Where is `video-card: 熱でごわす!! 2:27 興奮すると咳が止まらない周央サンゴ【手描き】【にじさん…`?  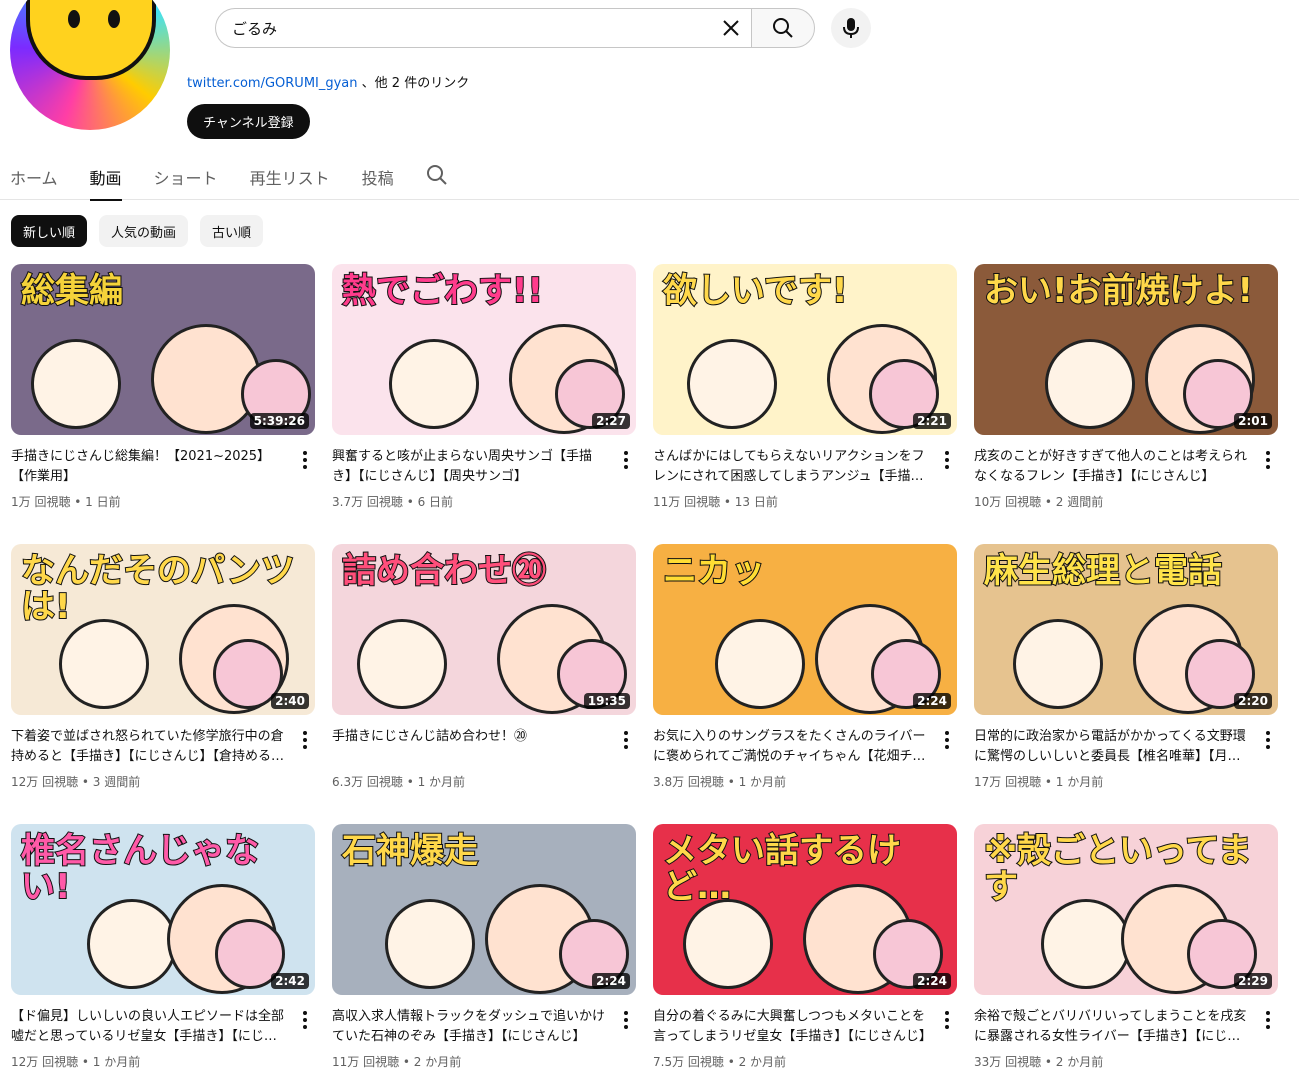 video-card: 熱でごわす!! 2:27 興奮すると咳が止まらない周央サンゴ【手描き】【にじさん… is located at coordinates (484, 404).